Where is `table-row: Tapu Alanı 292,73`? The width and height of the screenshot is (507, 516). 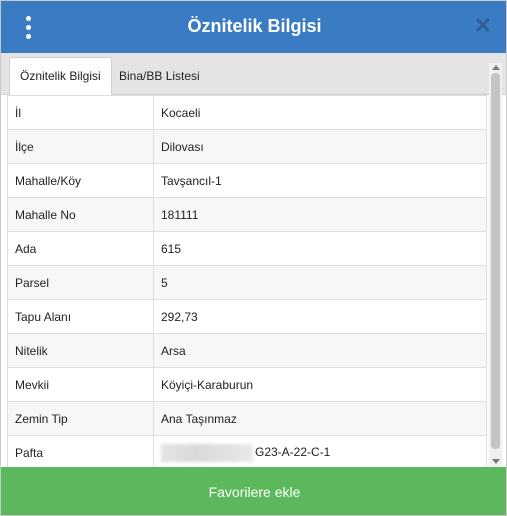
table-row: Tapu Alanı 292,73 is located at coordinates (247, 316).